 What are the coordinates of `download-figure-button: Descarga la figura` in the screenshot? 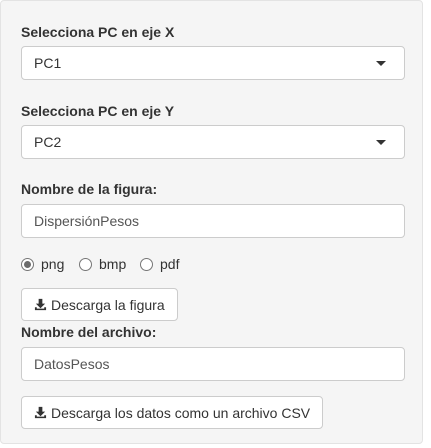 It's located at (99, 304).